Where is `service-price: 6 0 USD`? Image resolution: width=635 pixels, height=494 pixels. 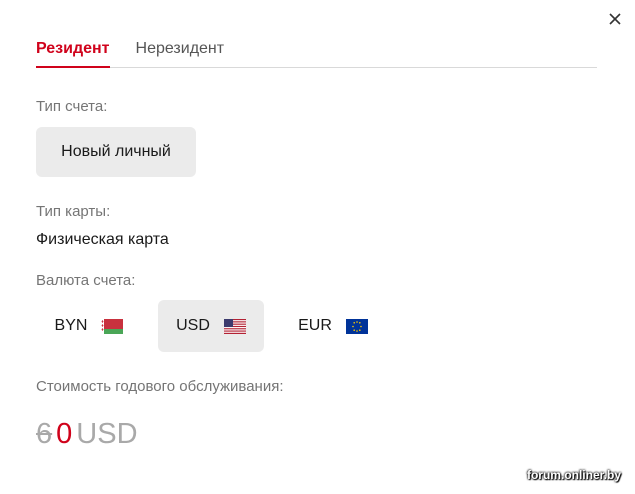
service-price: 6 0 USD is located at coordinates (87, 434).